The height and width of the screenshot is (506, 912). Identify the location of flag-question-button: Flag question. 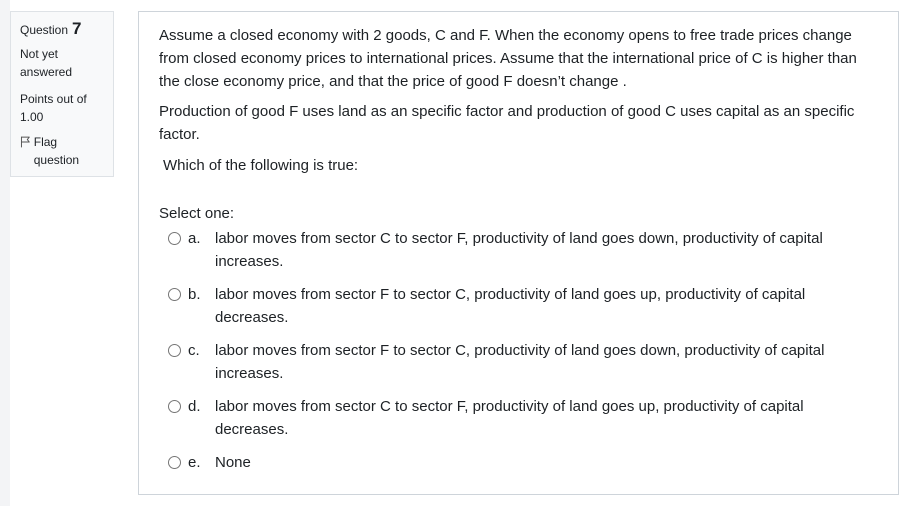
(62, 151).